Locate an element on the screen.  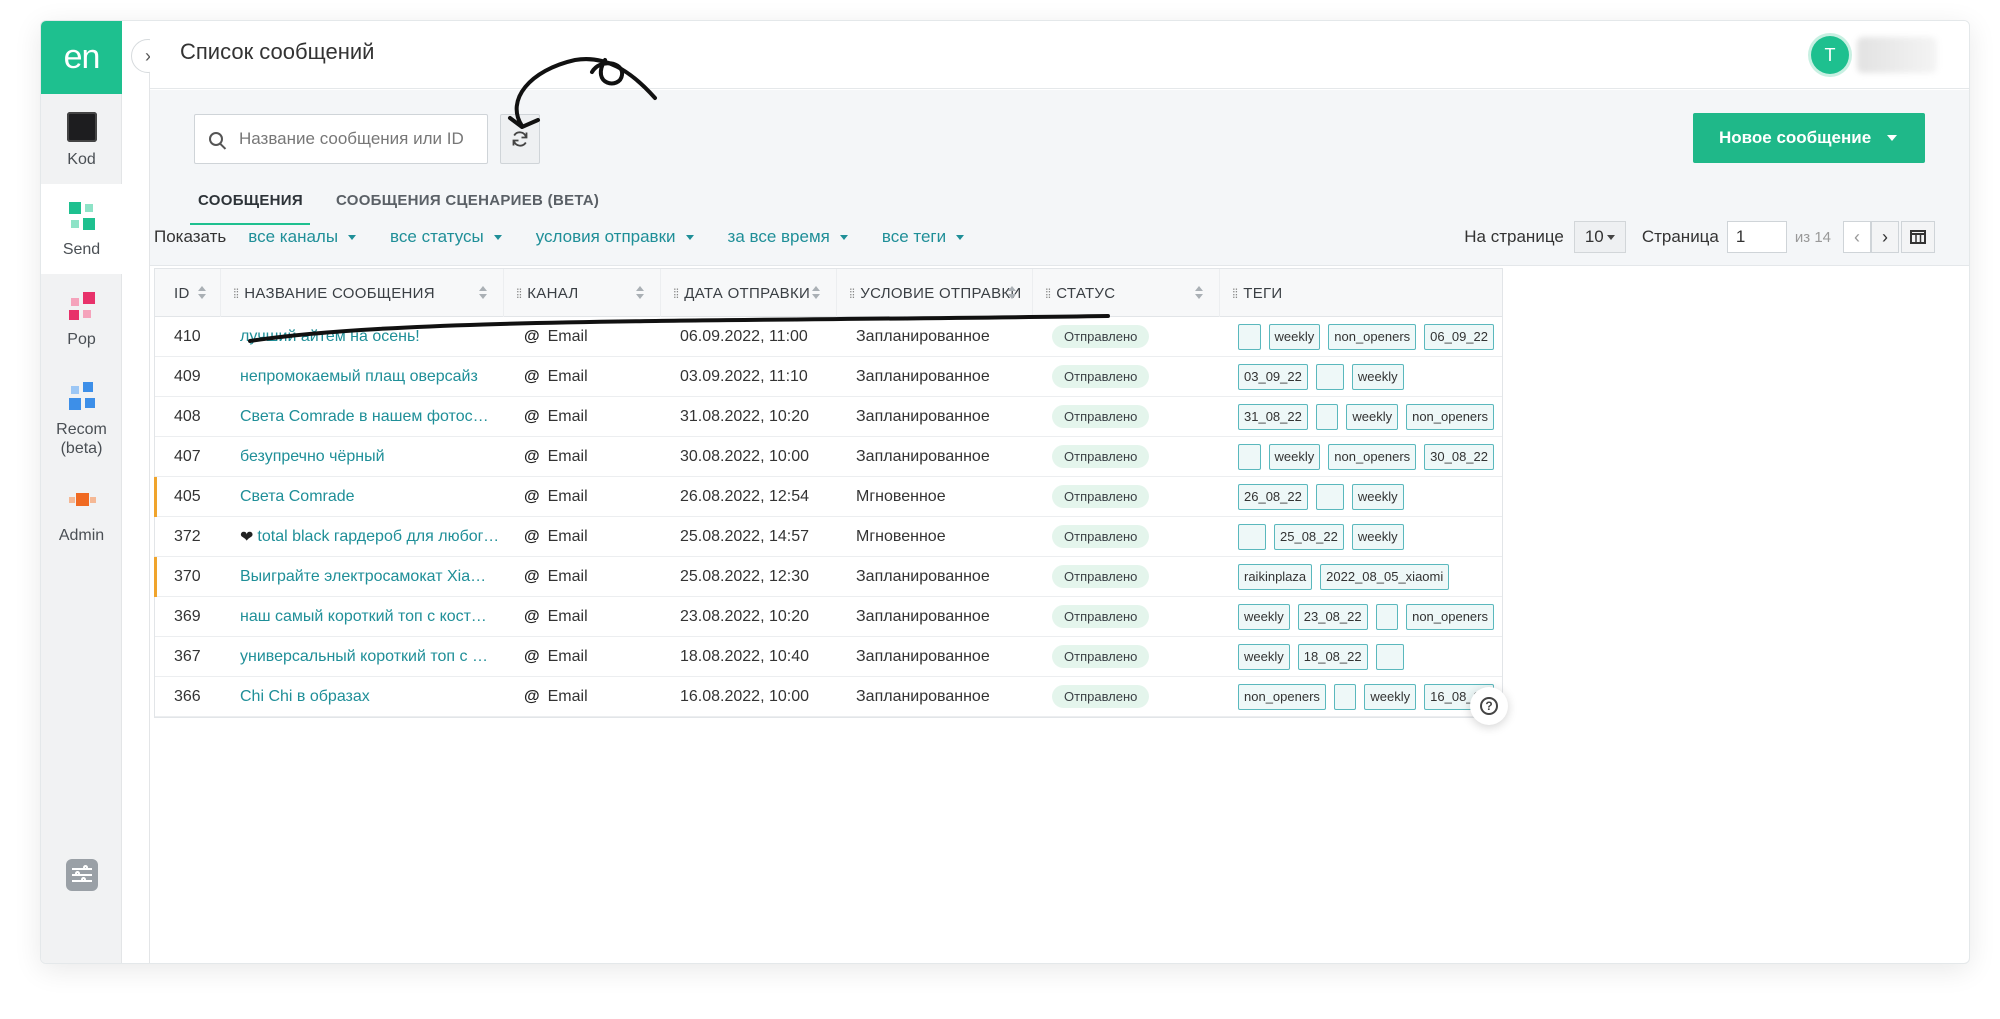
filter-tags: все теги is located at coordinates (923, 237).